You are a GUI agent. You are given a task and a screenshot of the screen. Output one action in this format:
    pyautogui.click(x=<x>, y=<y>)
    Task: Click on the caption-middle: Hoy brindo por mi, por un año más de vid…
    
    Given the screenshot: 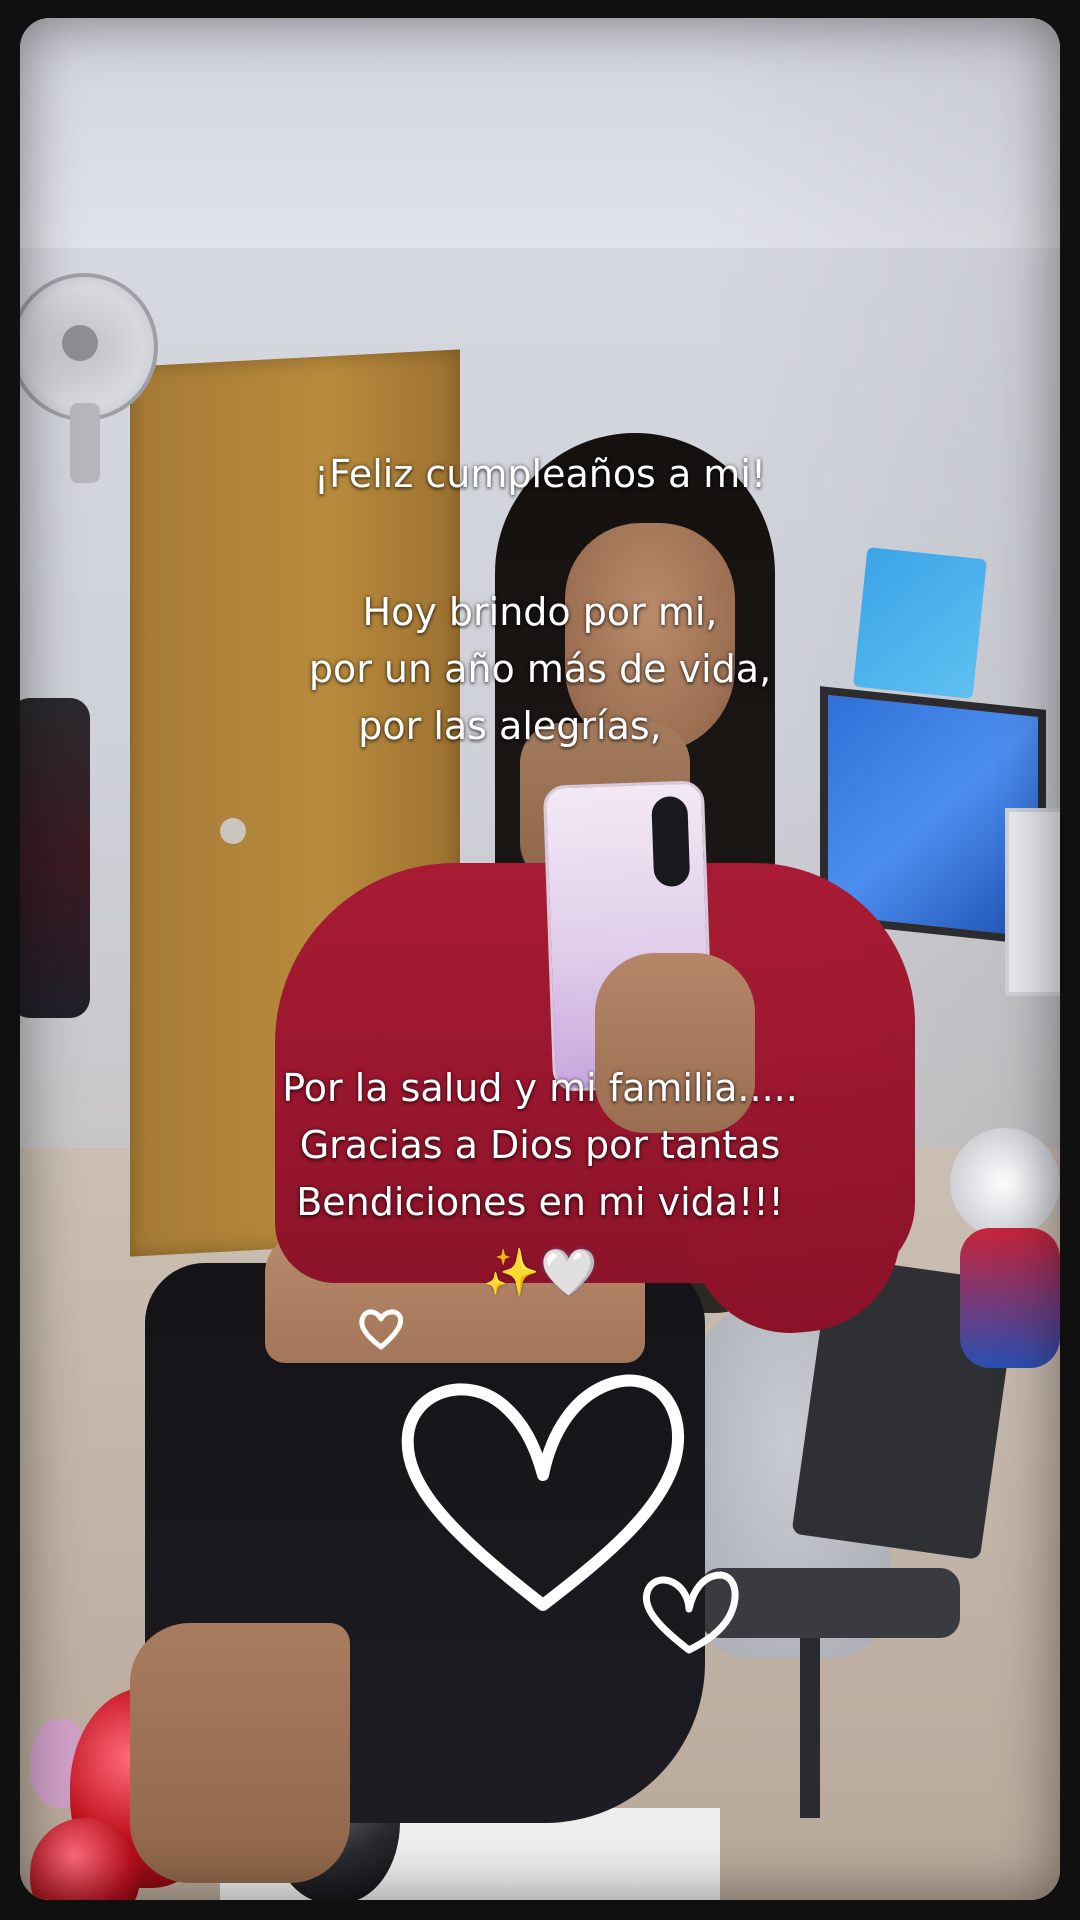 What is the action you would take?
    pyautogui.click(x=540, y=669)
    